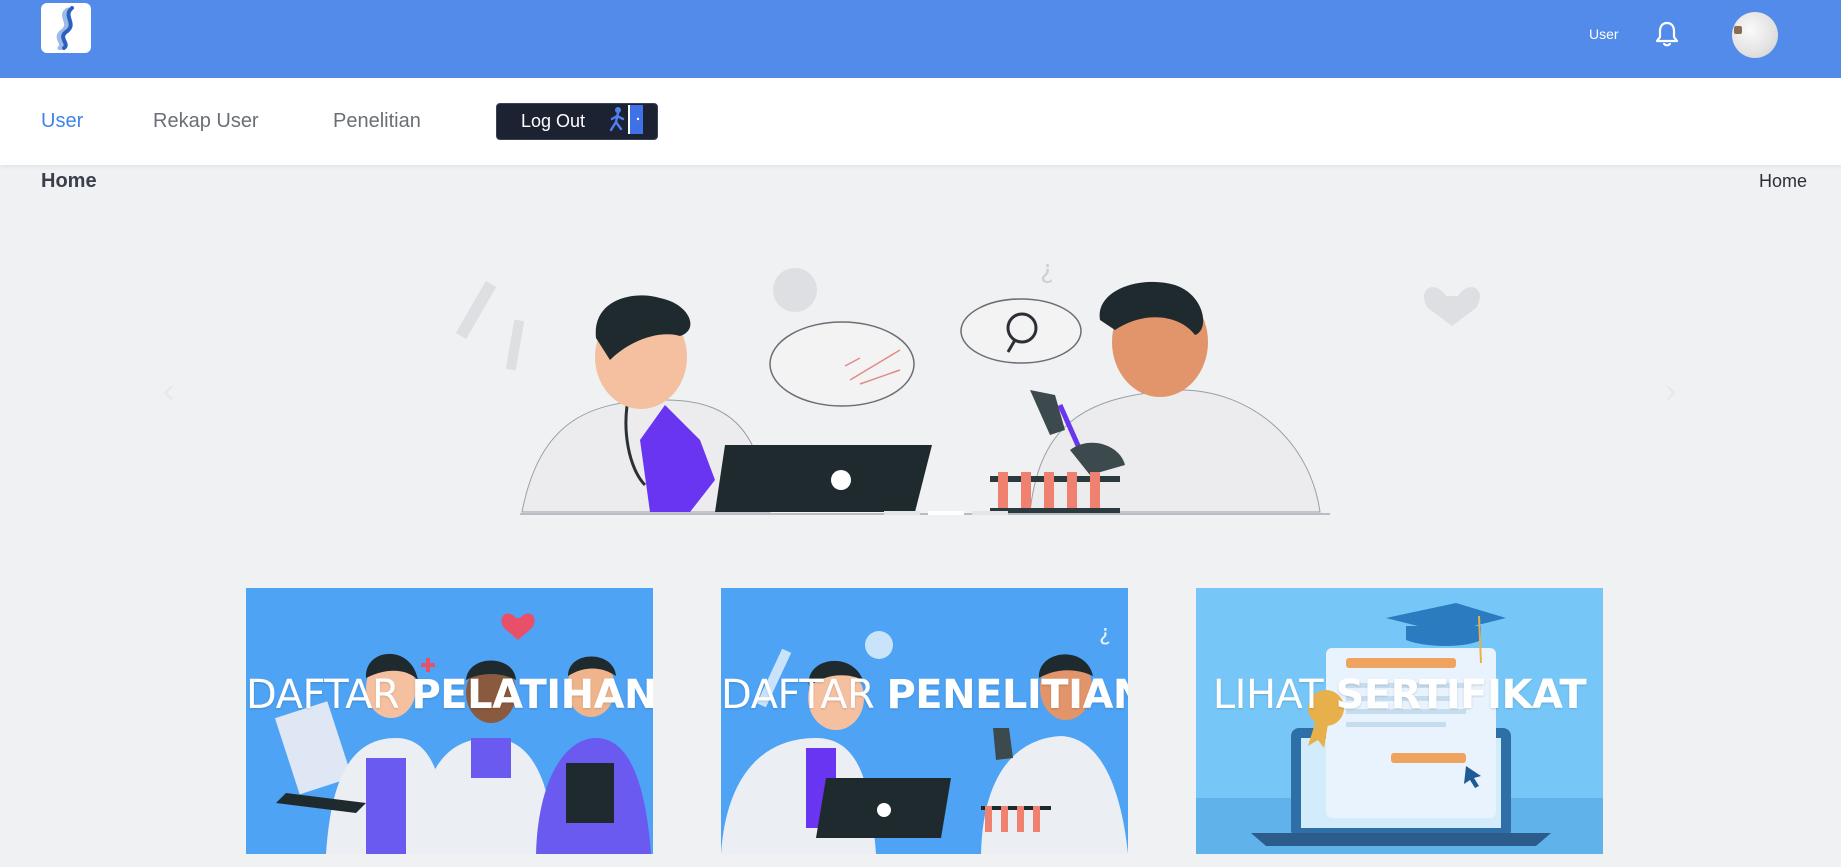  I want to click on certificate-illustration, so click(1399, 728).